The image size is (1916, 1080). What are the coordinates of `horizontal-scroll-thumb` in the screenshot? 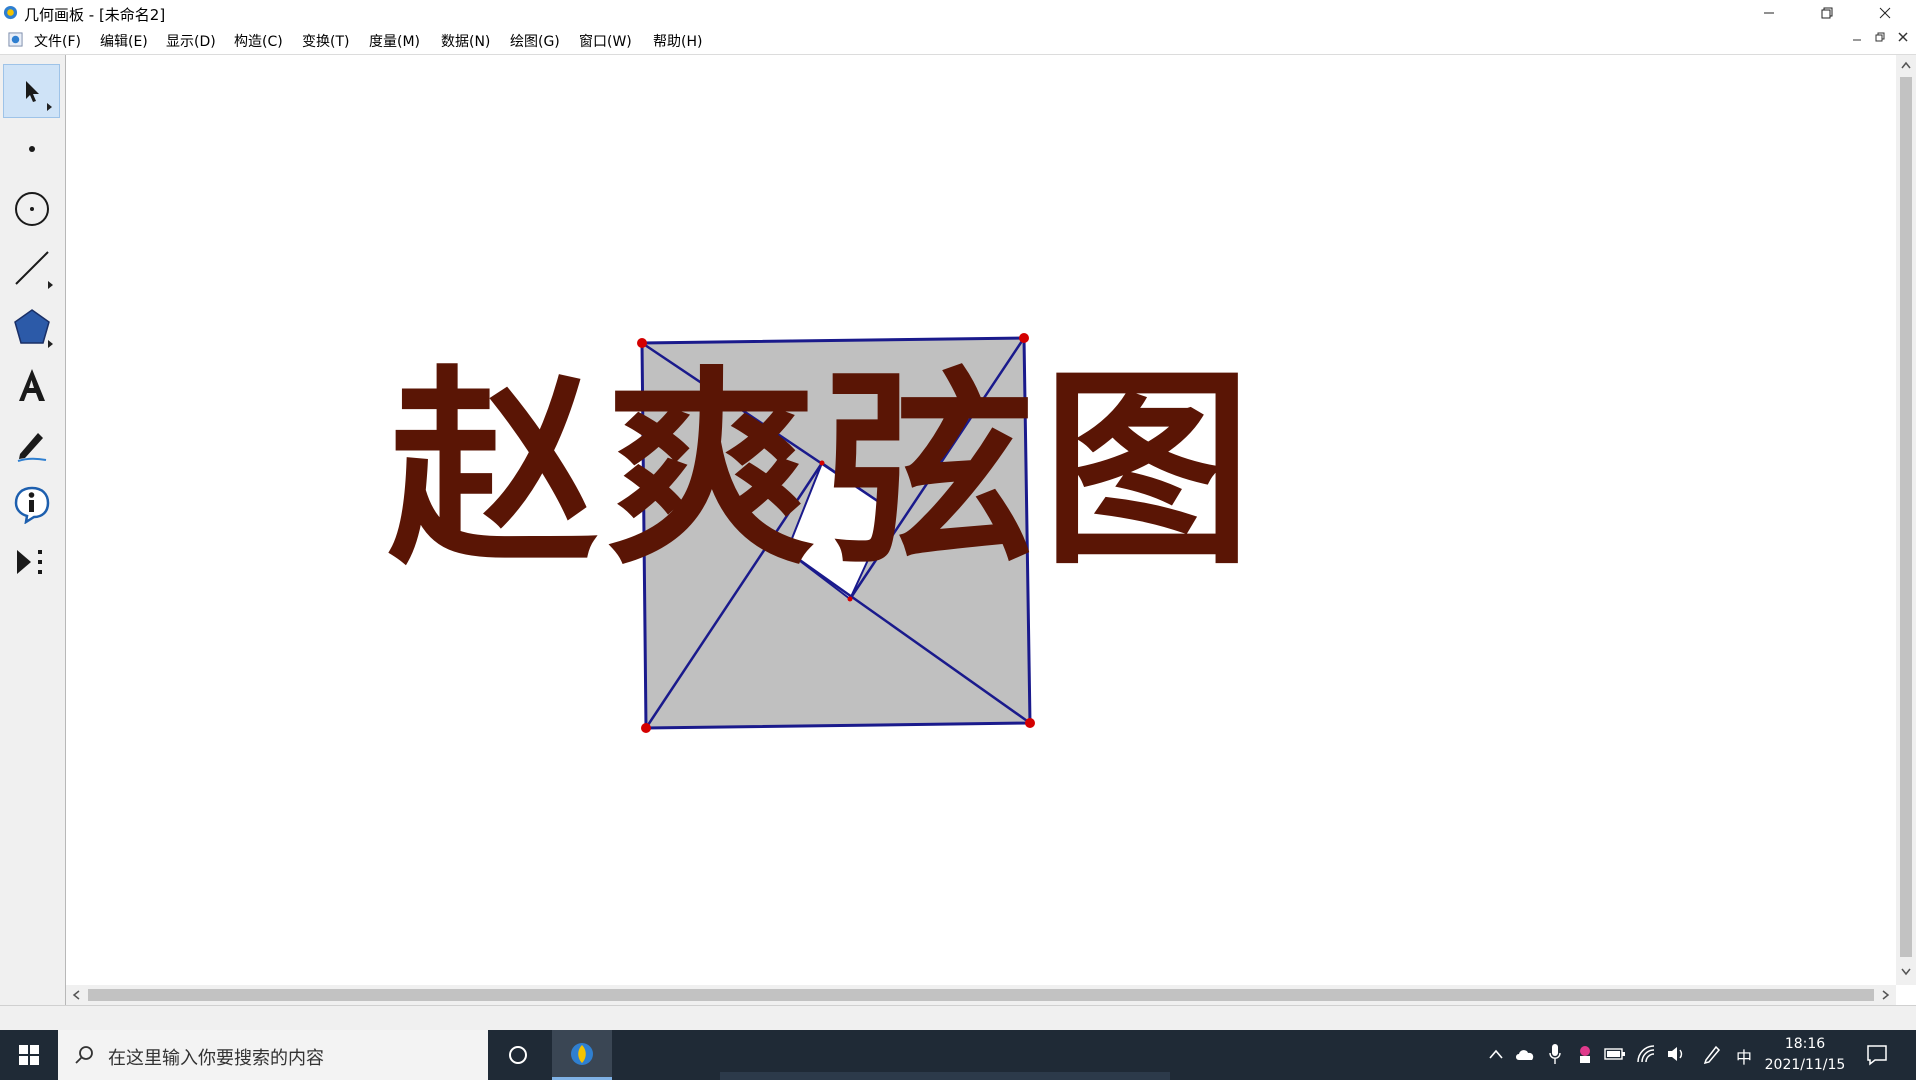 It's located at (981, 995).